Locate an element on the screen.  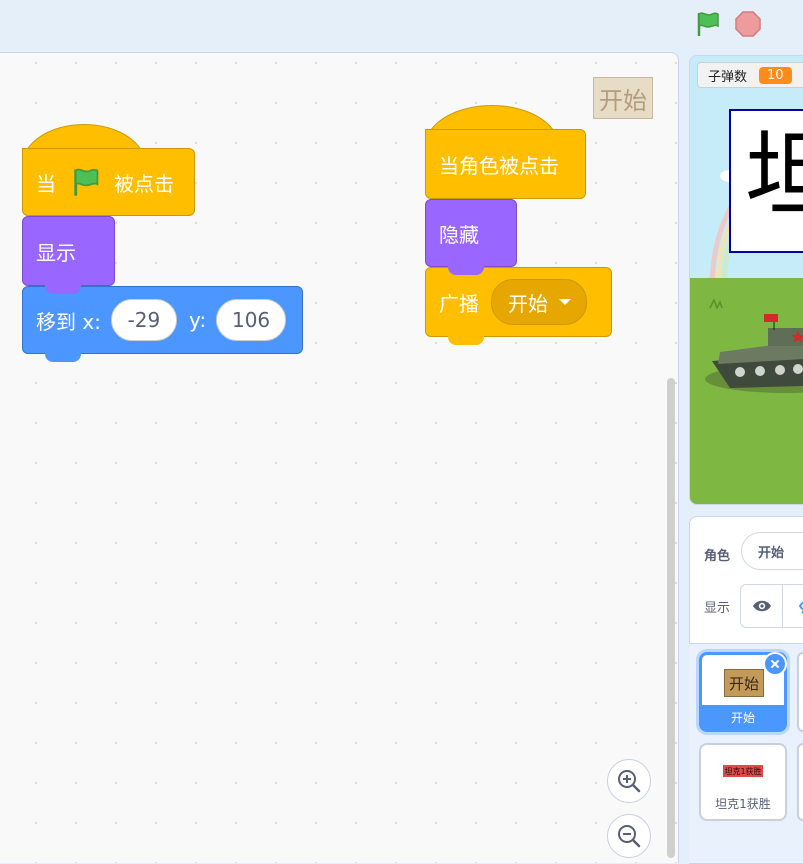
hat-label: 当角色被点击 is located at coordinates (499, 165).